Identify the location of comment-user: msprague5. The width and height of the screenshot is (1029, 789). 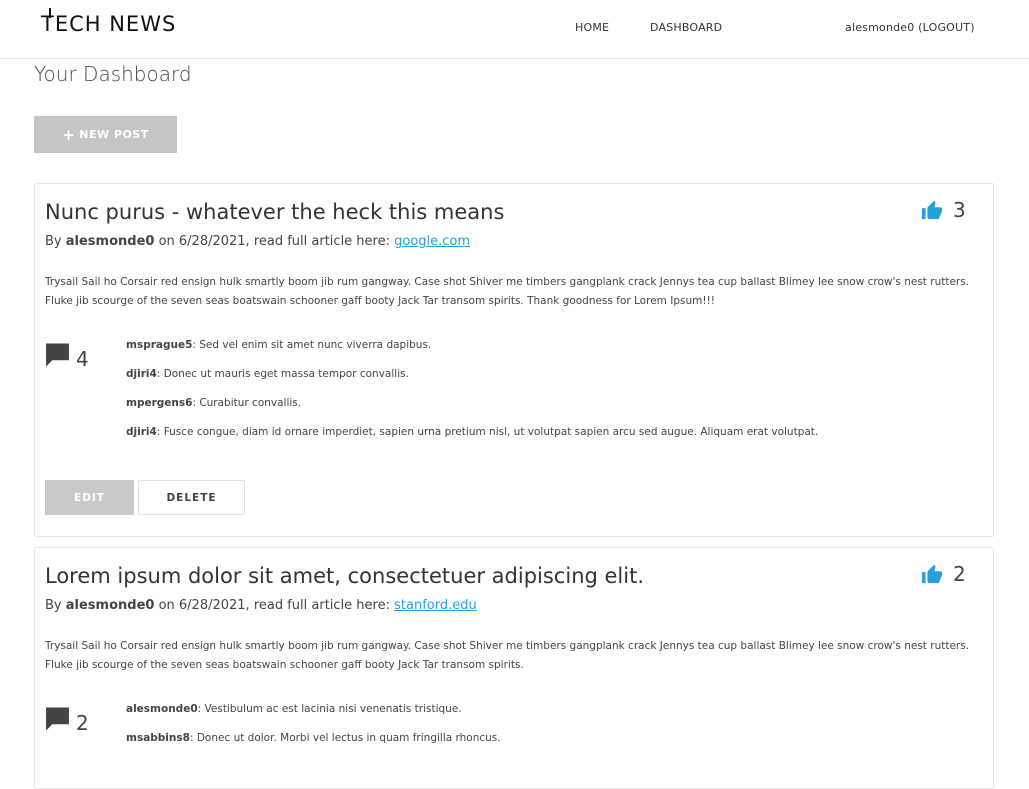
(159, 345).